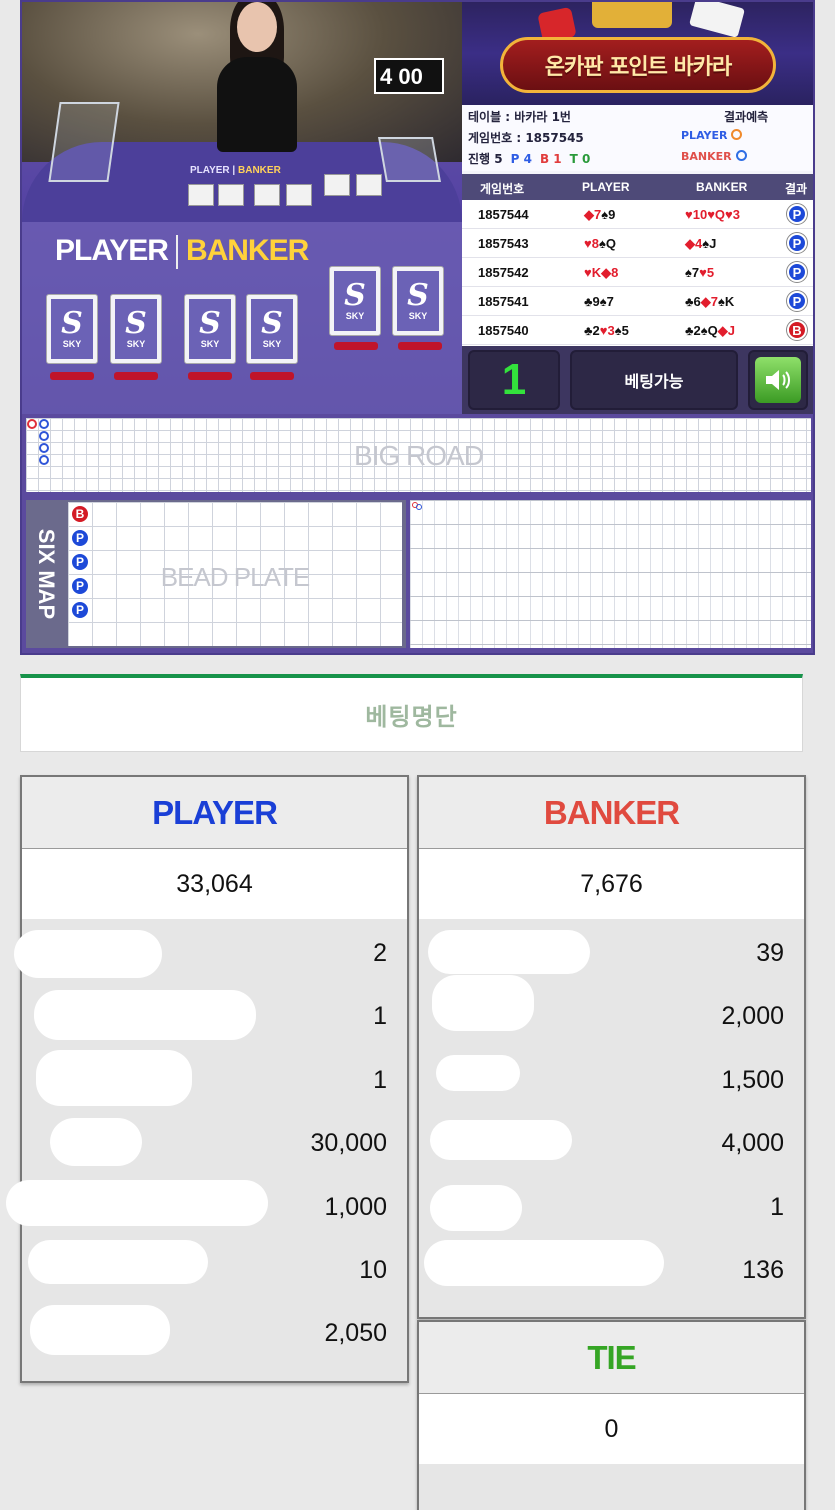 This screenshot has width=835, height=1510. I want to click on bet-amount: 30,000, so click(348, 1143).